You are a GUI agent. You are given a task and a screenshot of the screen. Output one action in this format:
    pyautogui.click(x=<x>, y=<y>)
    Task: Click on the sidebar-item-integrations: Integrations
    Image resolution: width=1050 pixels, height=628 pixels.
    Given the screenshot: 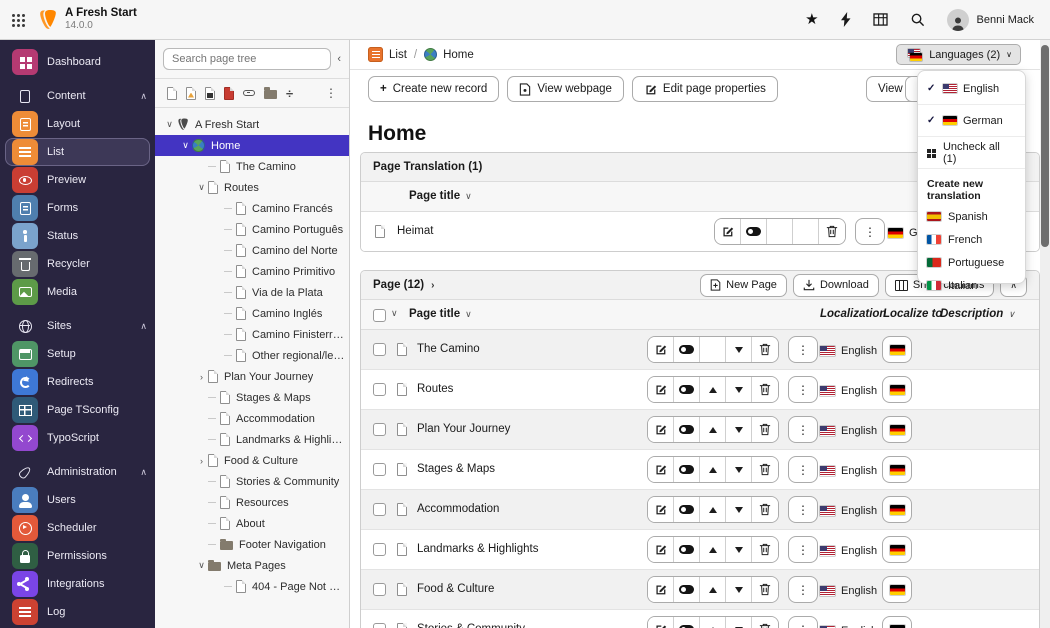 What is the action you would take?
    pyautogui.click(x=77, y=584)
    